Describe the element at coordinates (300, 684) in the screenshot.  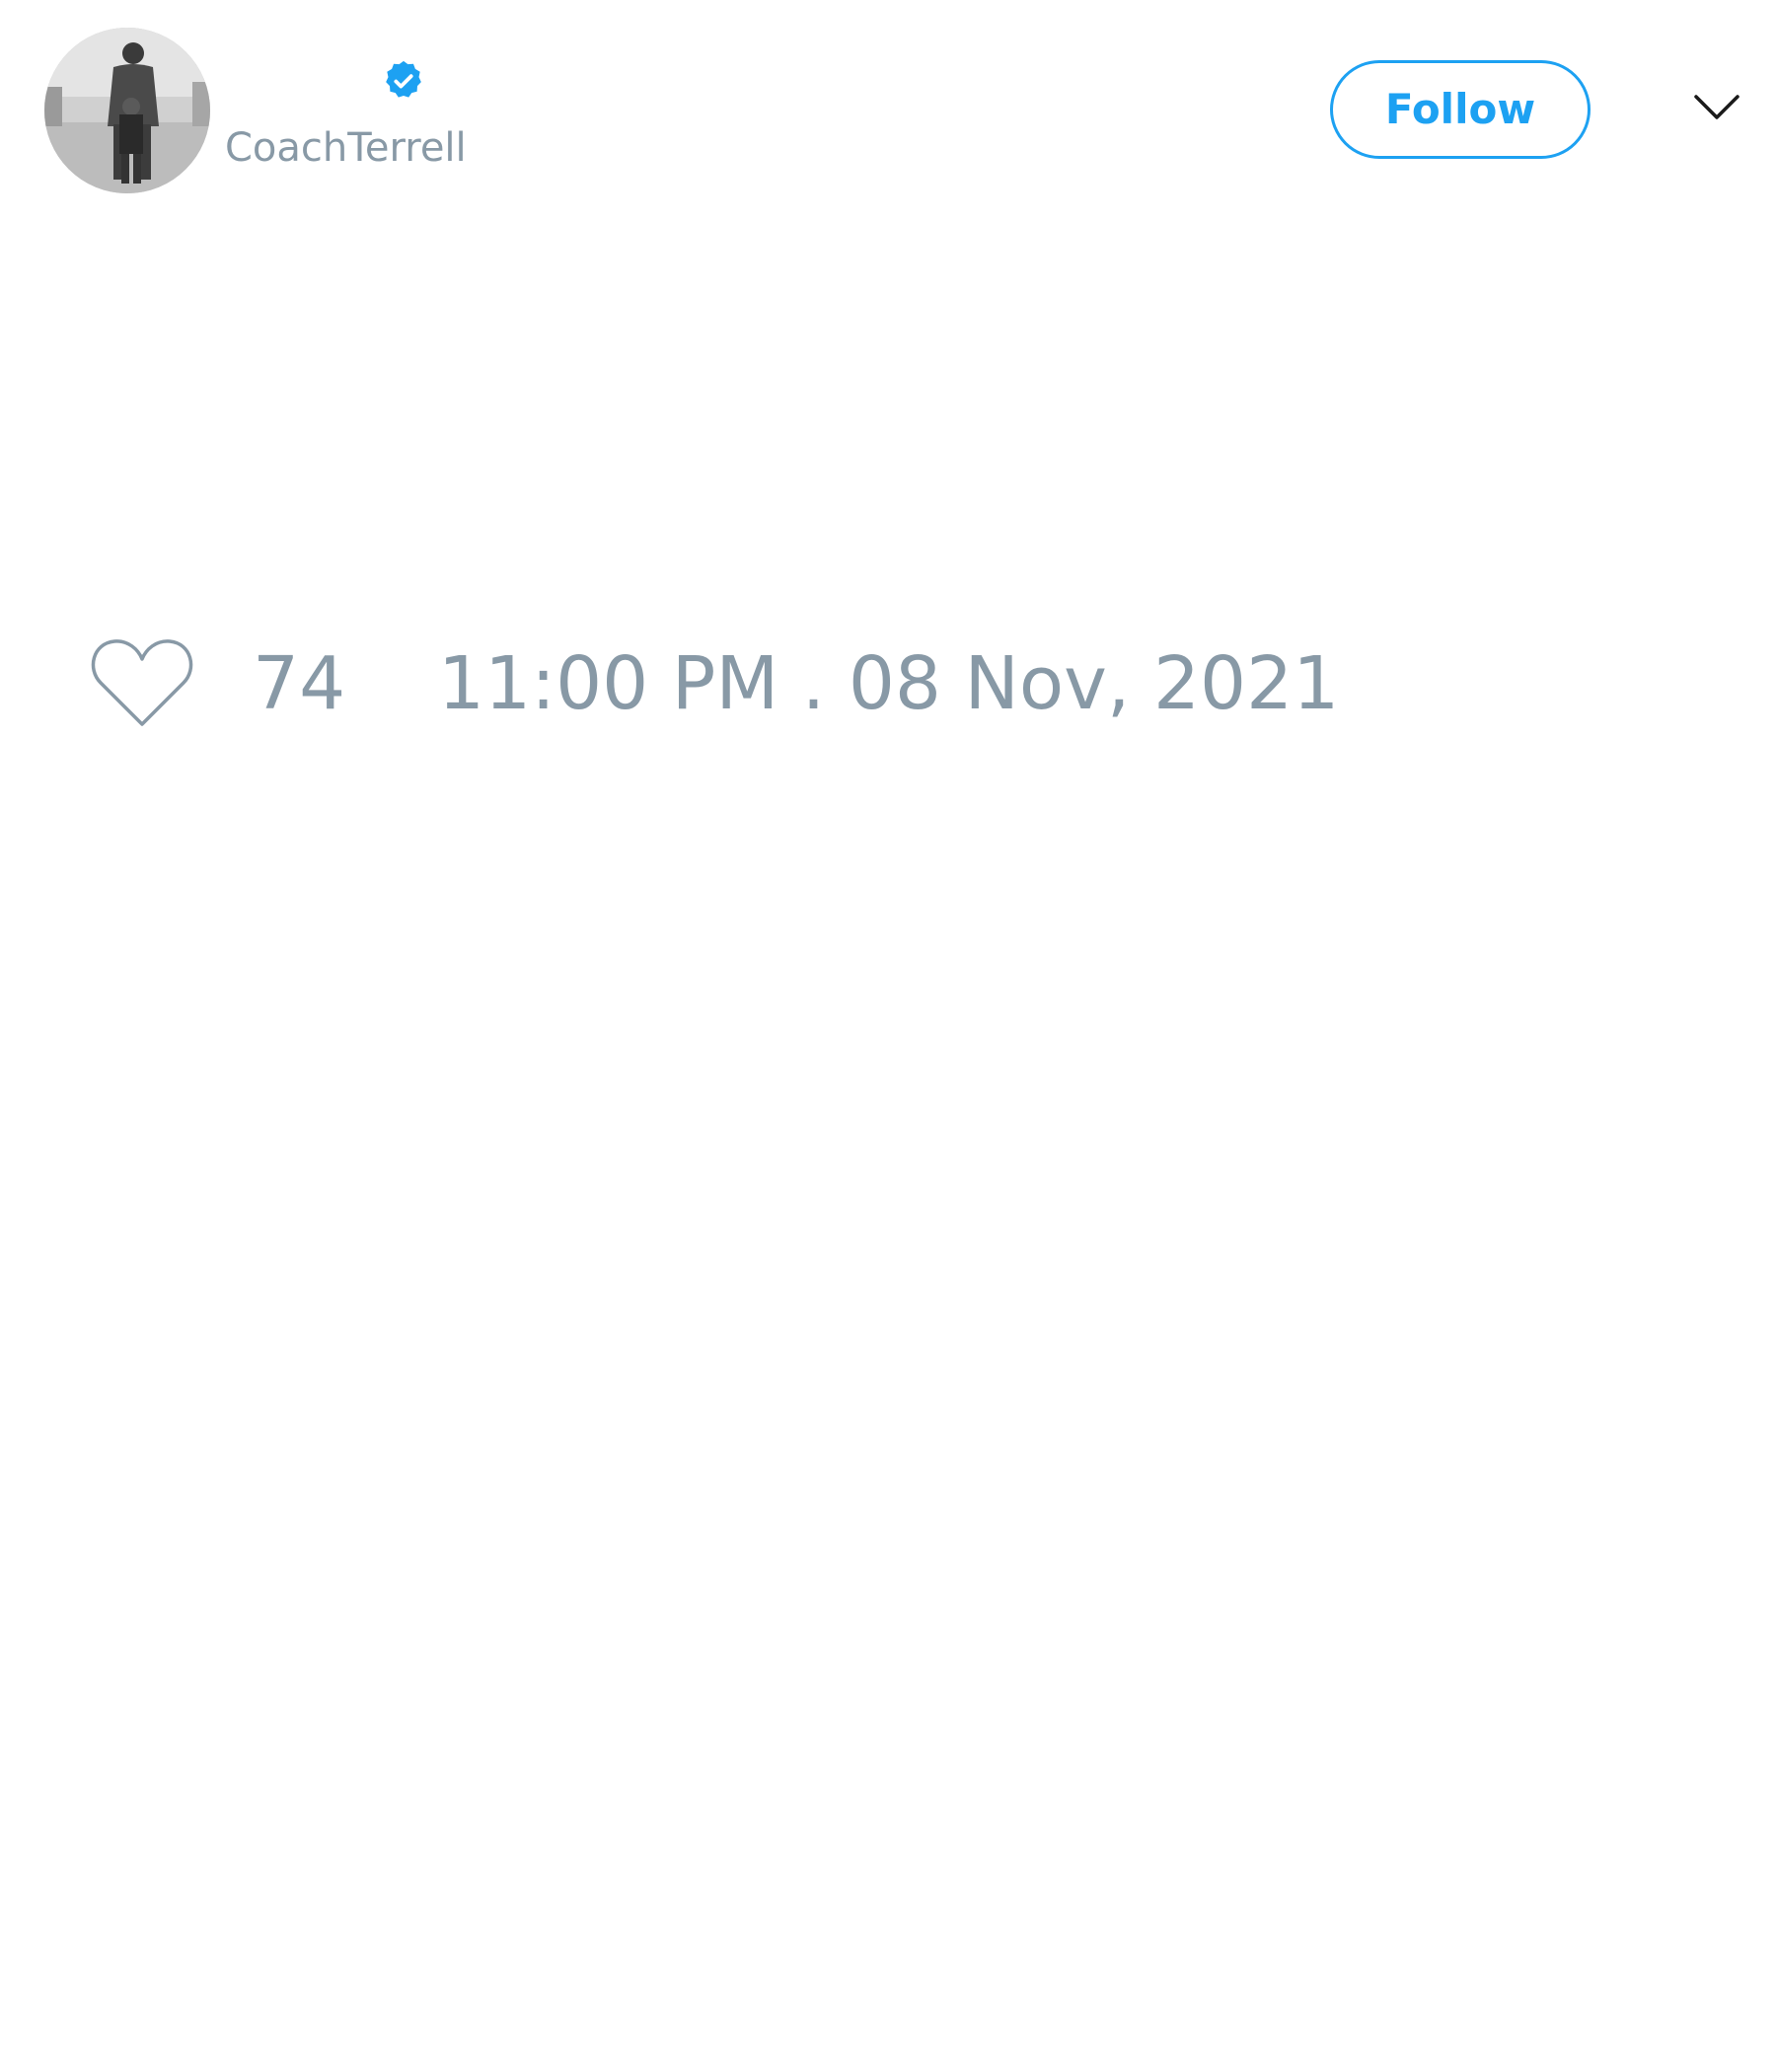
I see `like-count: 74` at that location.